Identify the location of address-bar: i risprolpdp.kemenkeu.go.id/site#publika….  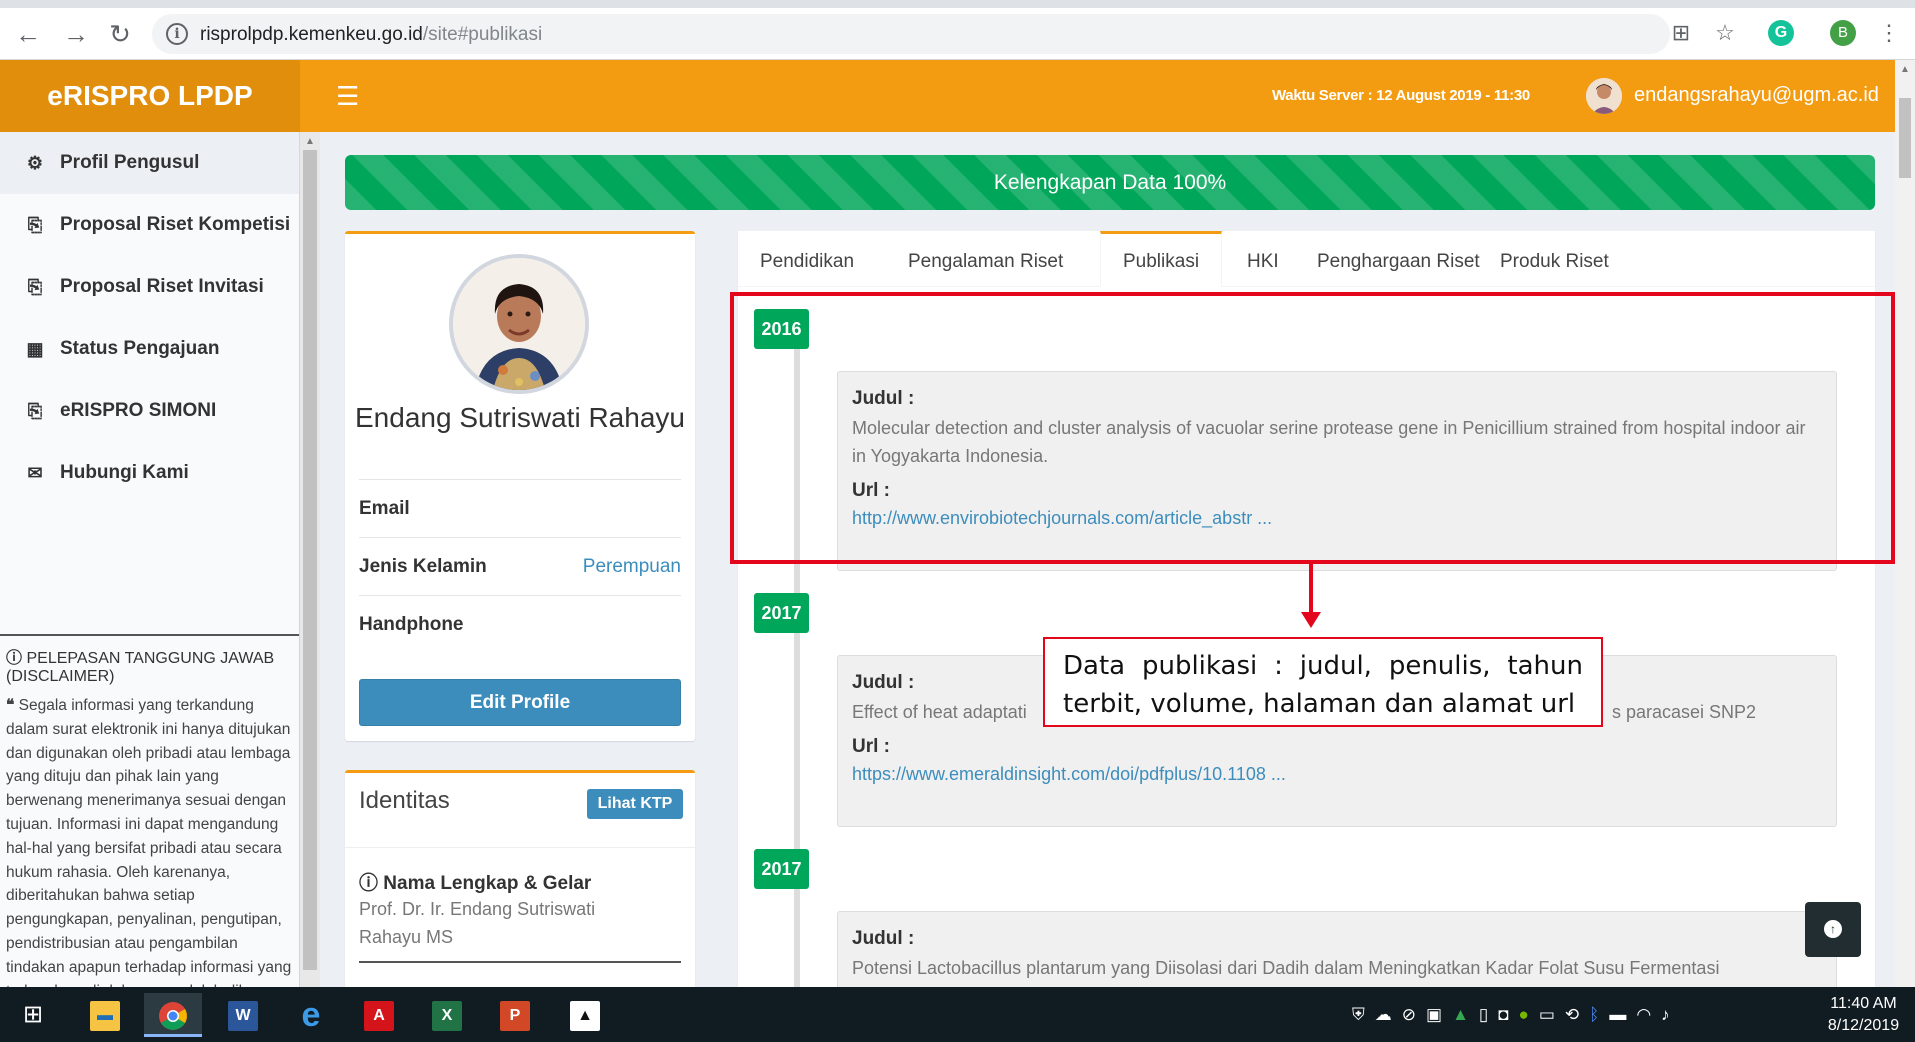
(911, 34).